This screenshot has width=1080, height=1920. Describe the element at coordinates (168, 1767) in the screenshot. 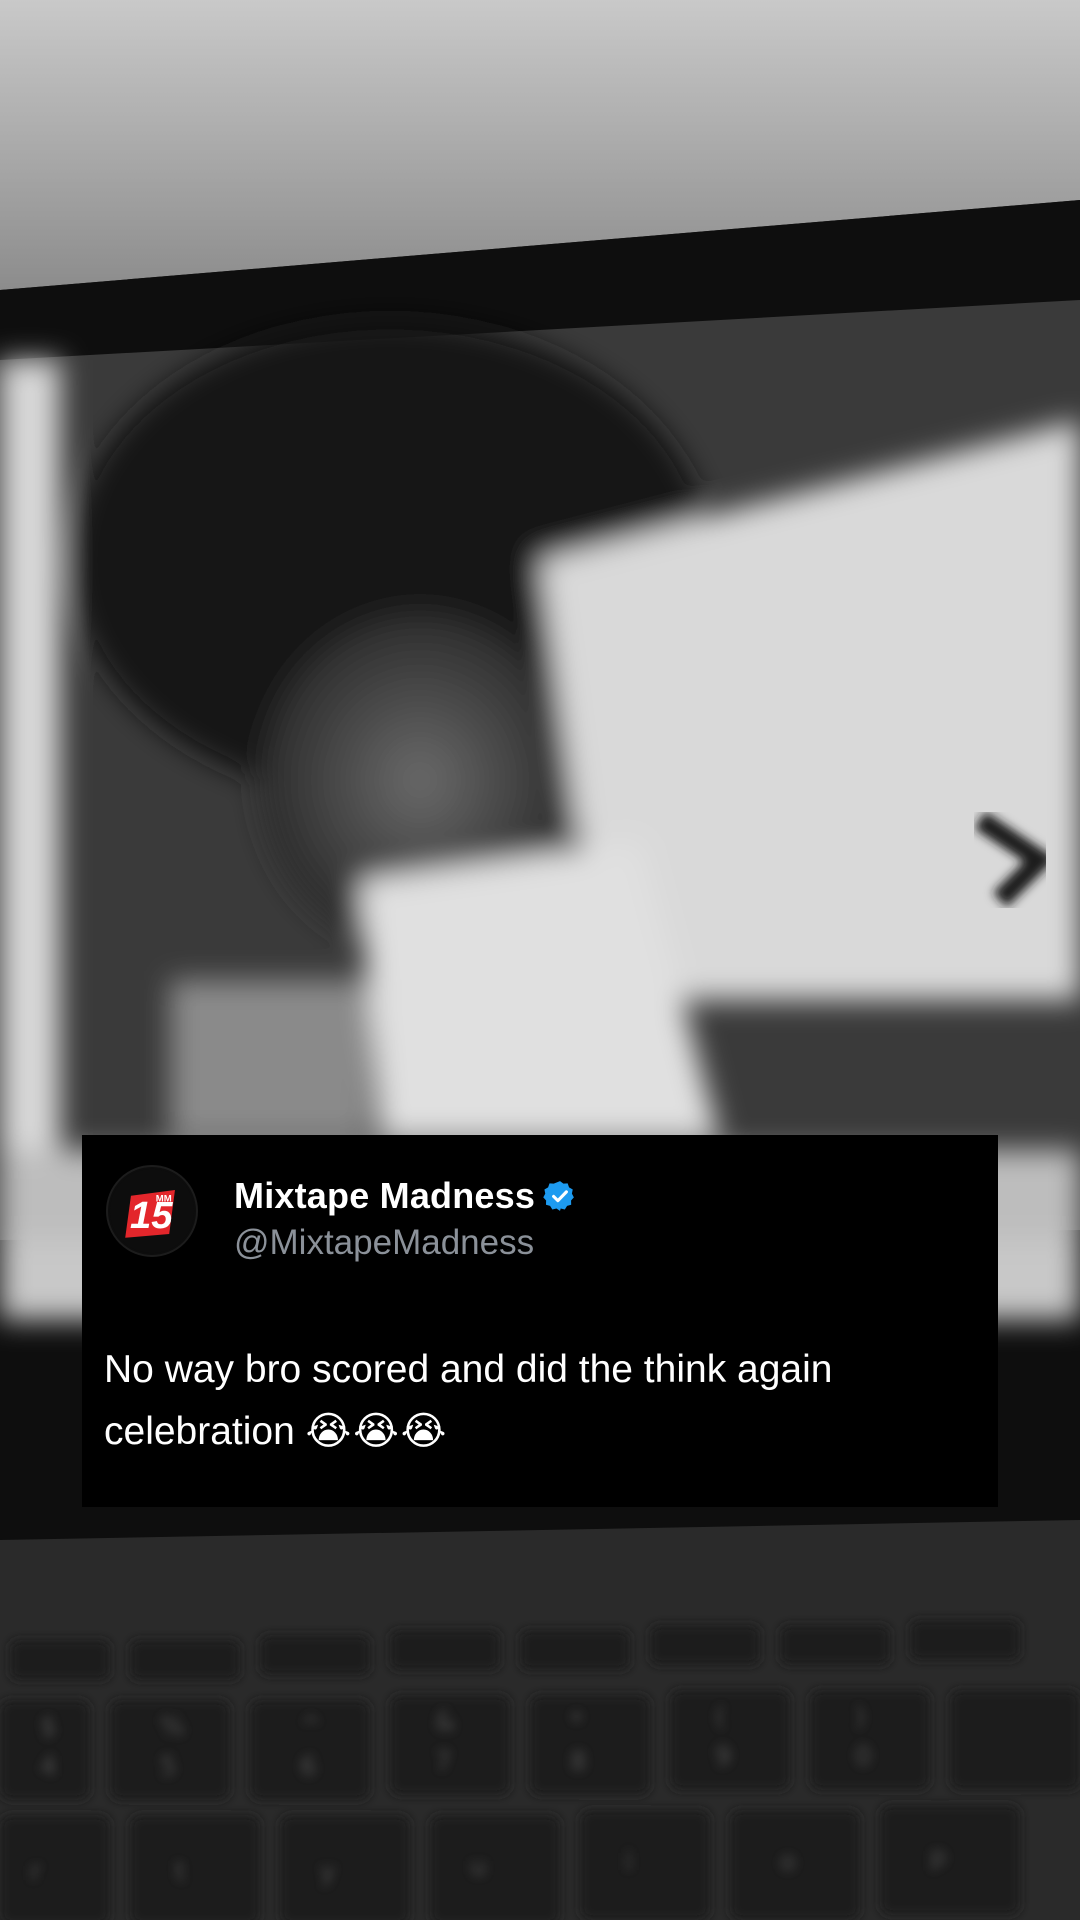

I see `key-label: 5` at that location.